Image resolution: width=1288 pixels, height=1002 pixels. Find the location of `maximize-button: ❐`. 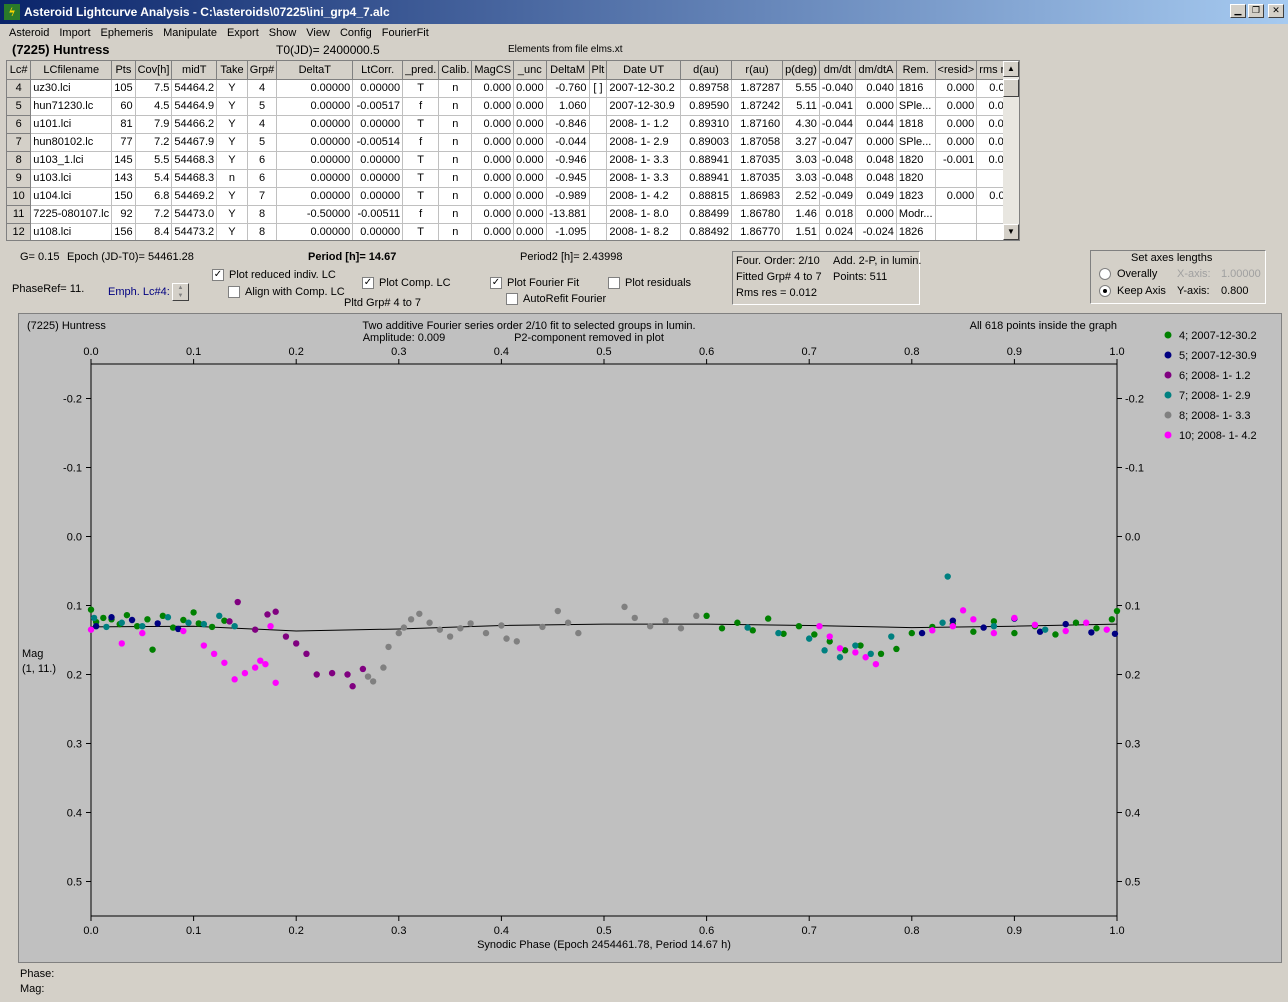

maximize-button: ❐ is located at coordinates (1256, 11).